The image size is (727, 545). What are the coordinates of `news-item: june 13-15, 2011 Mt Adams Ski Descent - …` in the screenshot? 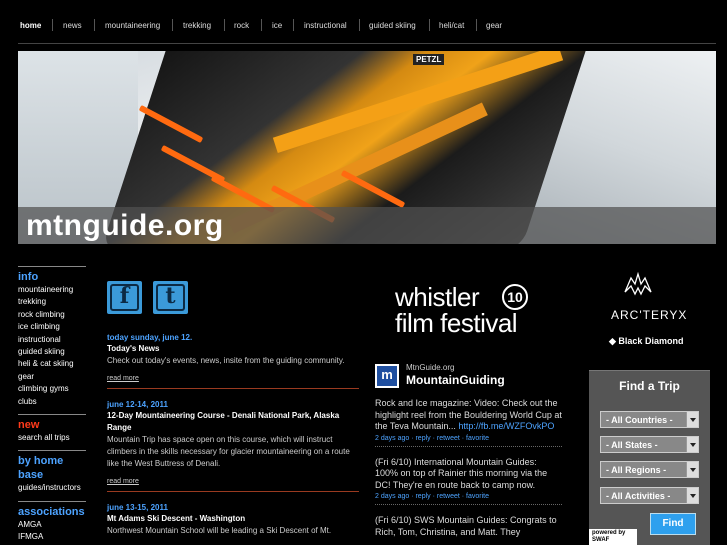 It's located at (233, 519).